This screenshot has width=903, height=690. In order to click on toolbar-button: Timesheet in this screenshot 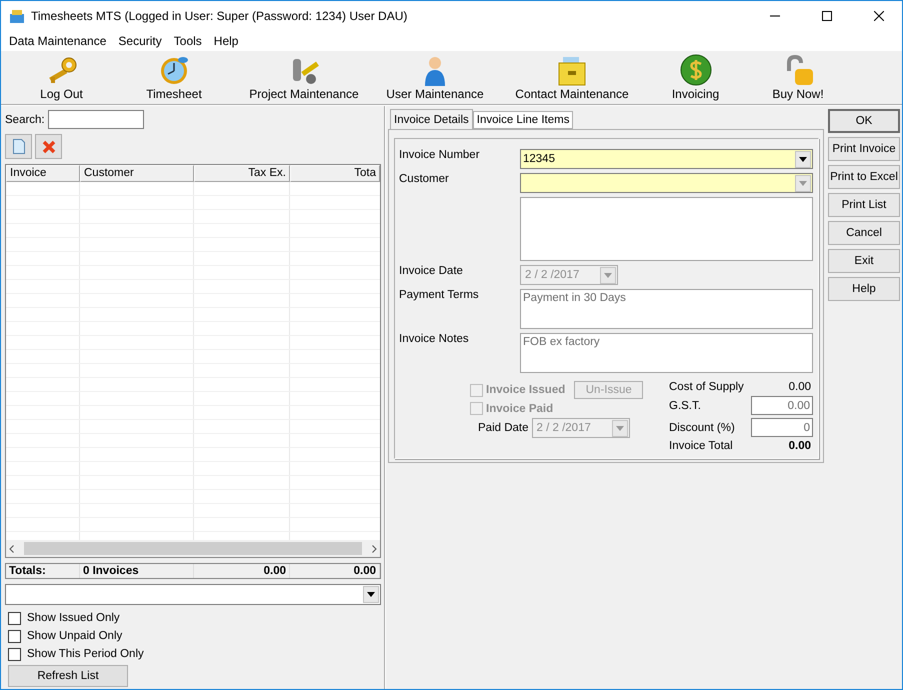, I will do `click(174, 77)`.